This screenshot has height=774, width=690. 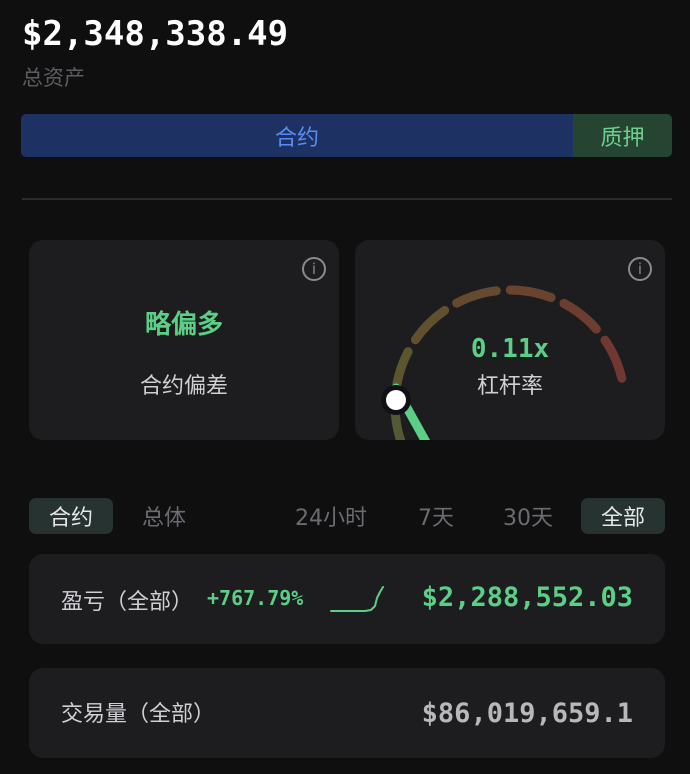 I want to click on allocation-collateral-segment: 质押, so click(x=622, y=135).